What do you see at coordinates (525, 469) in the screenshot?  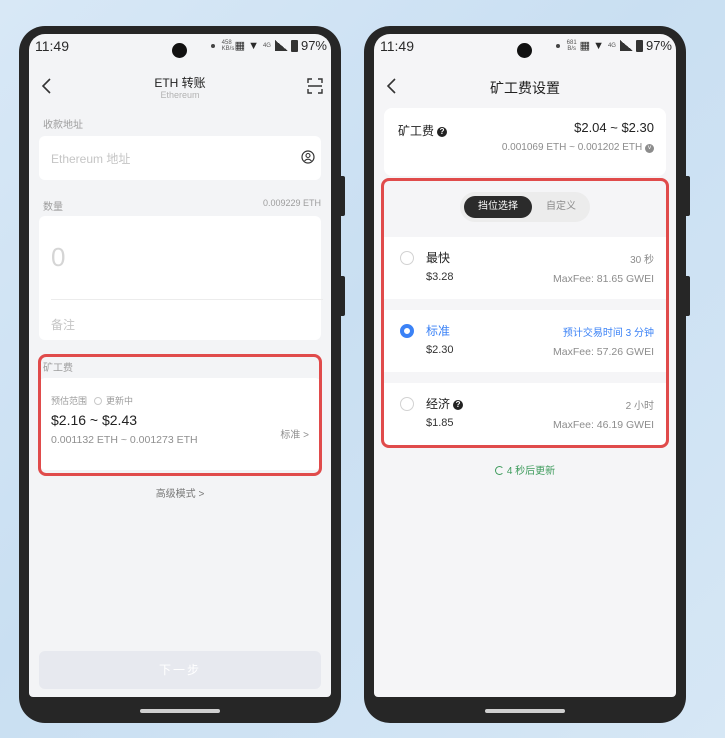 I see `refresh-countdown: 4 秒后更新` at bounding box center [525, 469].